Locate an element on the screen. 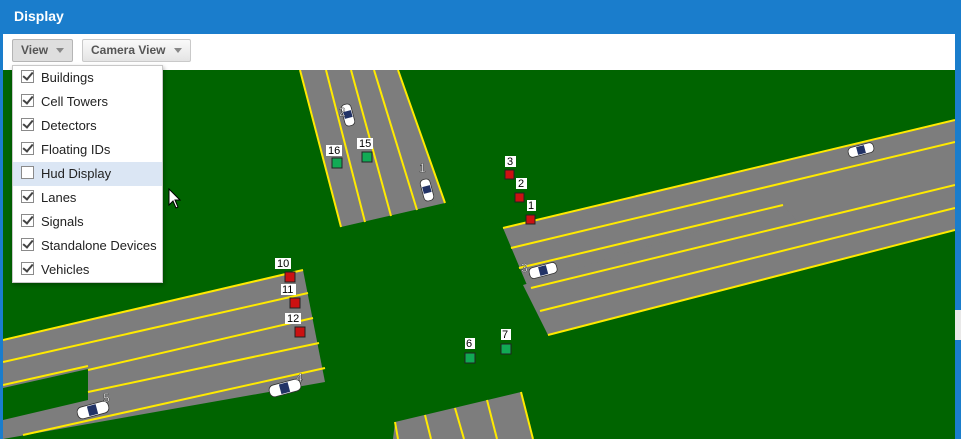 This screenshot has height=439, width=961. view-menu-button: View is located at coordinates (43, 50).